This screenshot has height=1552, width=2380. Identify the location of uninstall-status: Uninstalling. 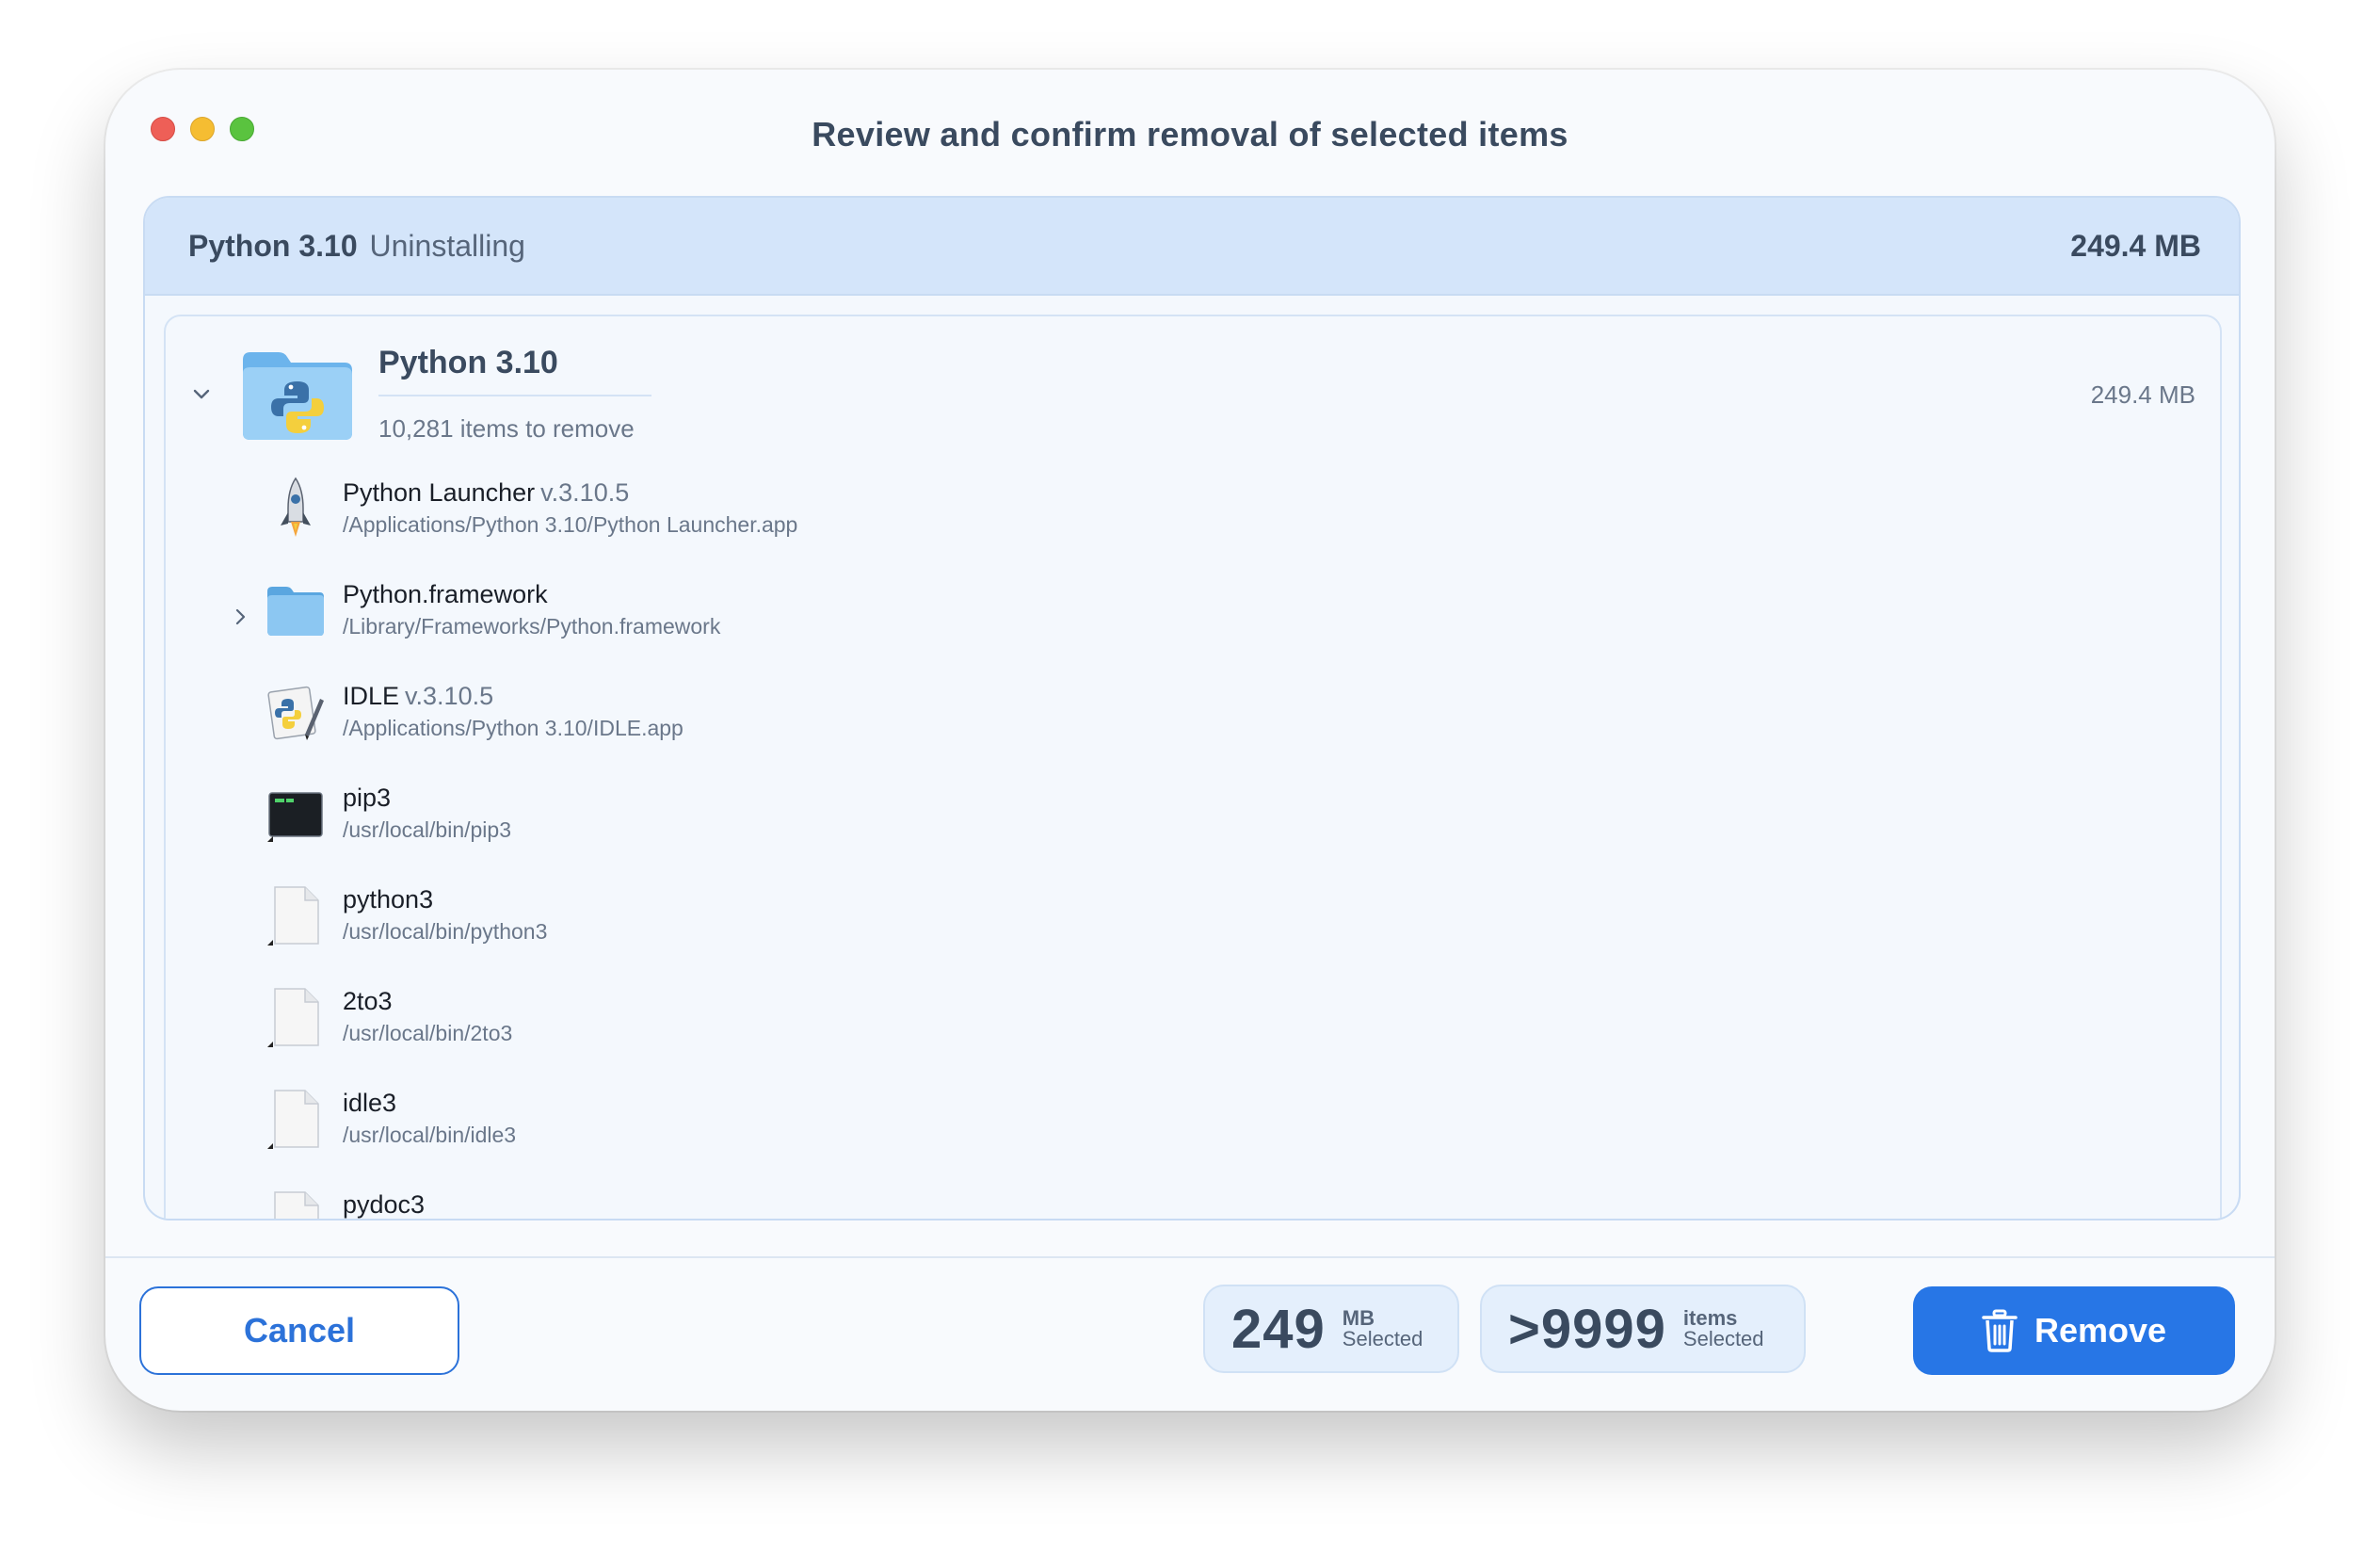
(447, 245).